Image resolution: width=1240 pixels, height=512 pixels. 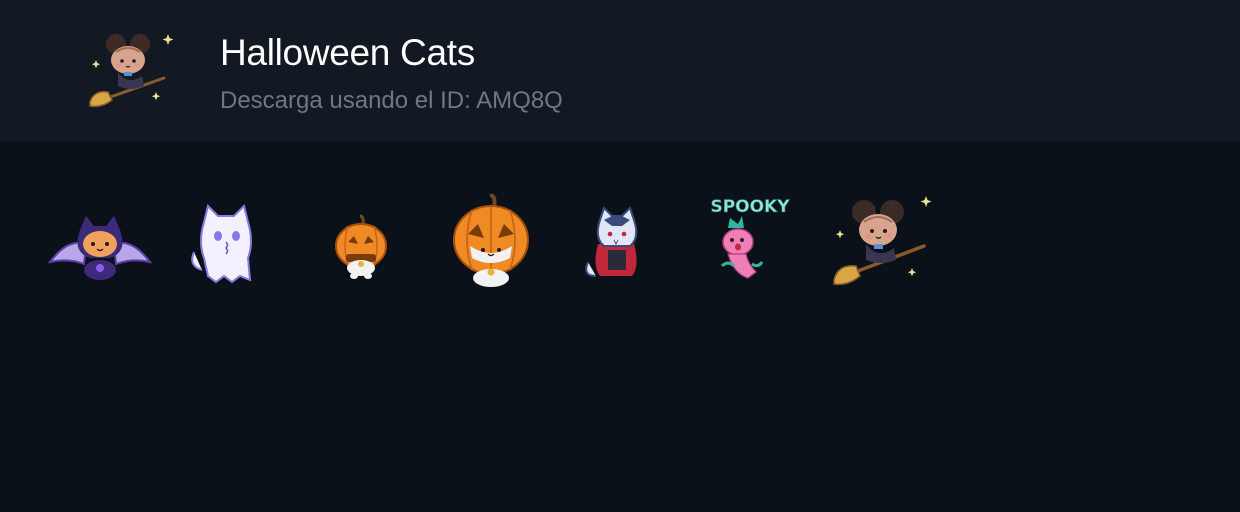 I want to click on bat-cat-sticker, so click(x=100, y=247).